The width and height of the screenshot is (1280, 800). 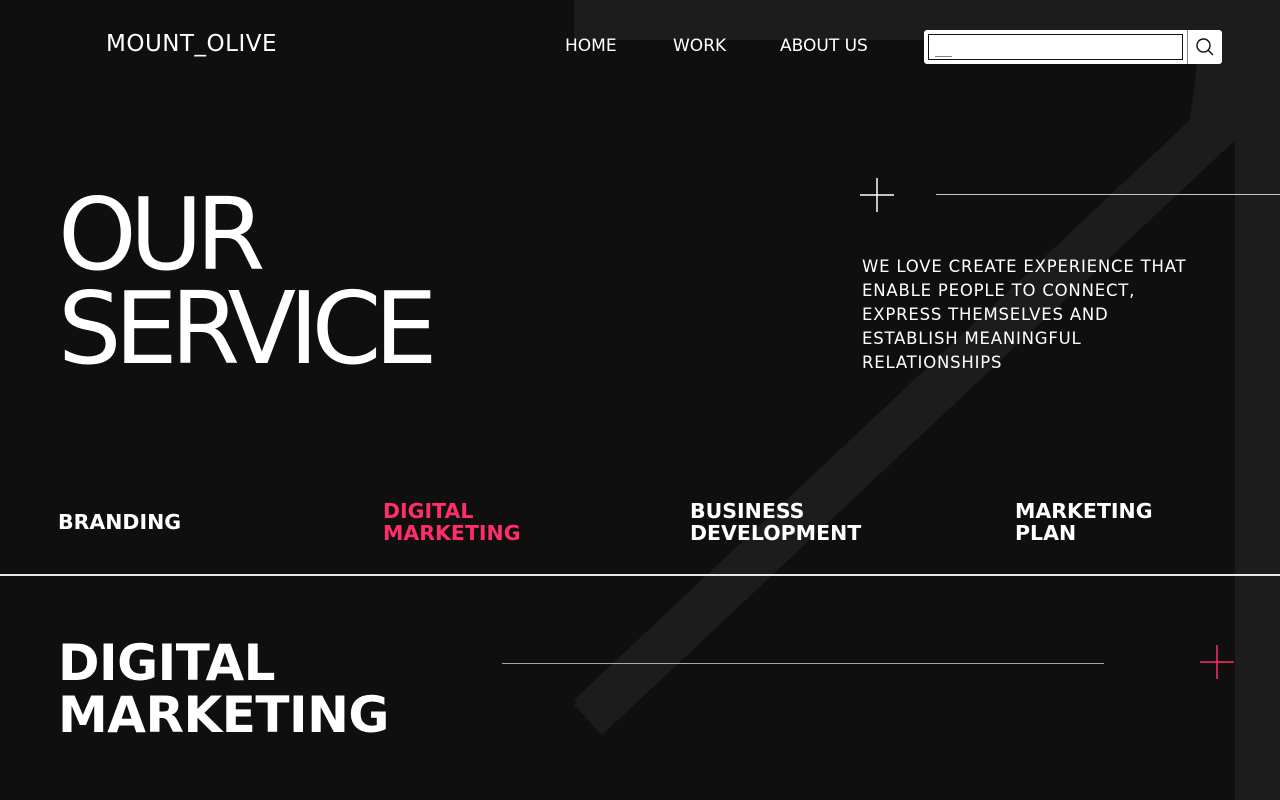 What do you see at coordinates (747, 511) in the screenshot?
I see `tab-business-development-label-1: BUSINESS` at bounding box center [747, 511].